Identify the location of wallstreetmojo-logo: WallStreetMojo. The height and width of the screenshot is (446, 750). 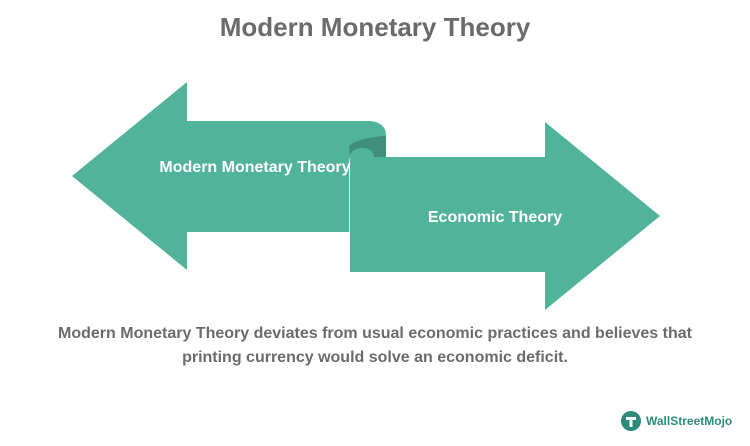
(676, 421).